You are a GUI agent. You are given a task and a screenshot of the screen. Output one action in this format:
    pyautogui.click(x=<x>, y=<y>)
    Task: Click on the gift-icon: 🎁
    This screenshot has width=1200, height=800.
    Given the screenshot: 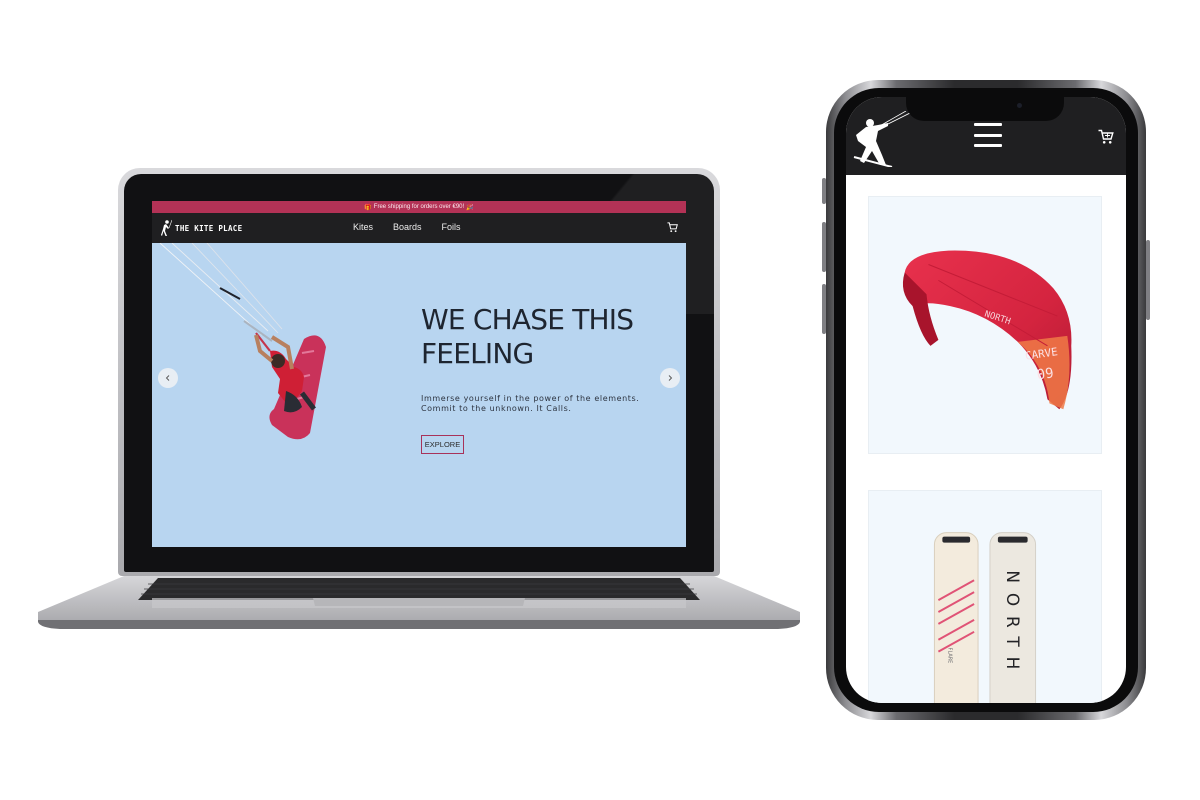 What is the action you would take?
    pyautogui.click(x=368, y=207)
    